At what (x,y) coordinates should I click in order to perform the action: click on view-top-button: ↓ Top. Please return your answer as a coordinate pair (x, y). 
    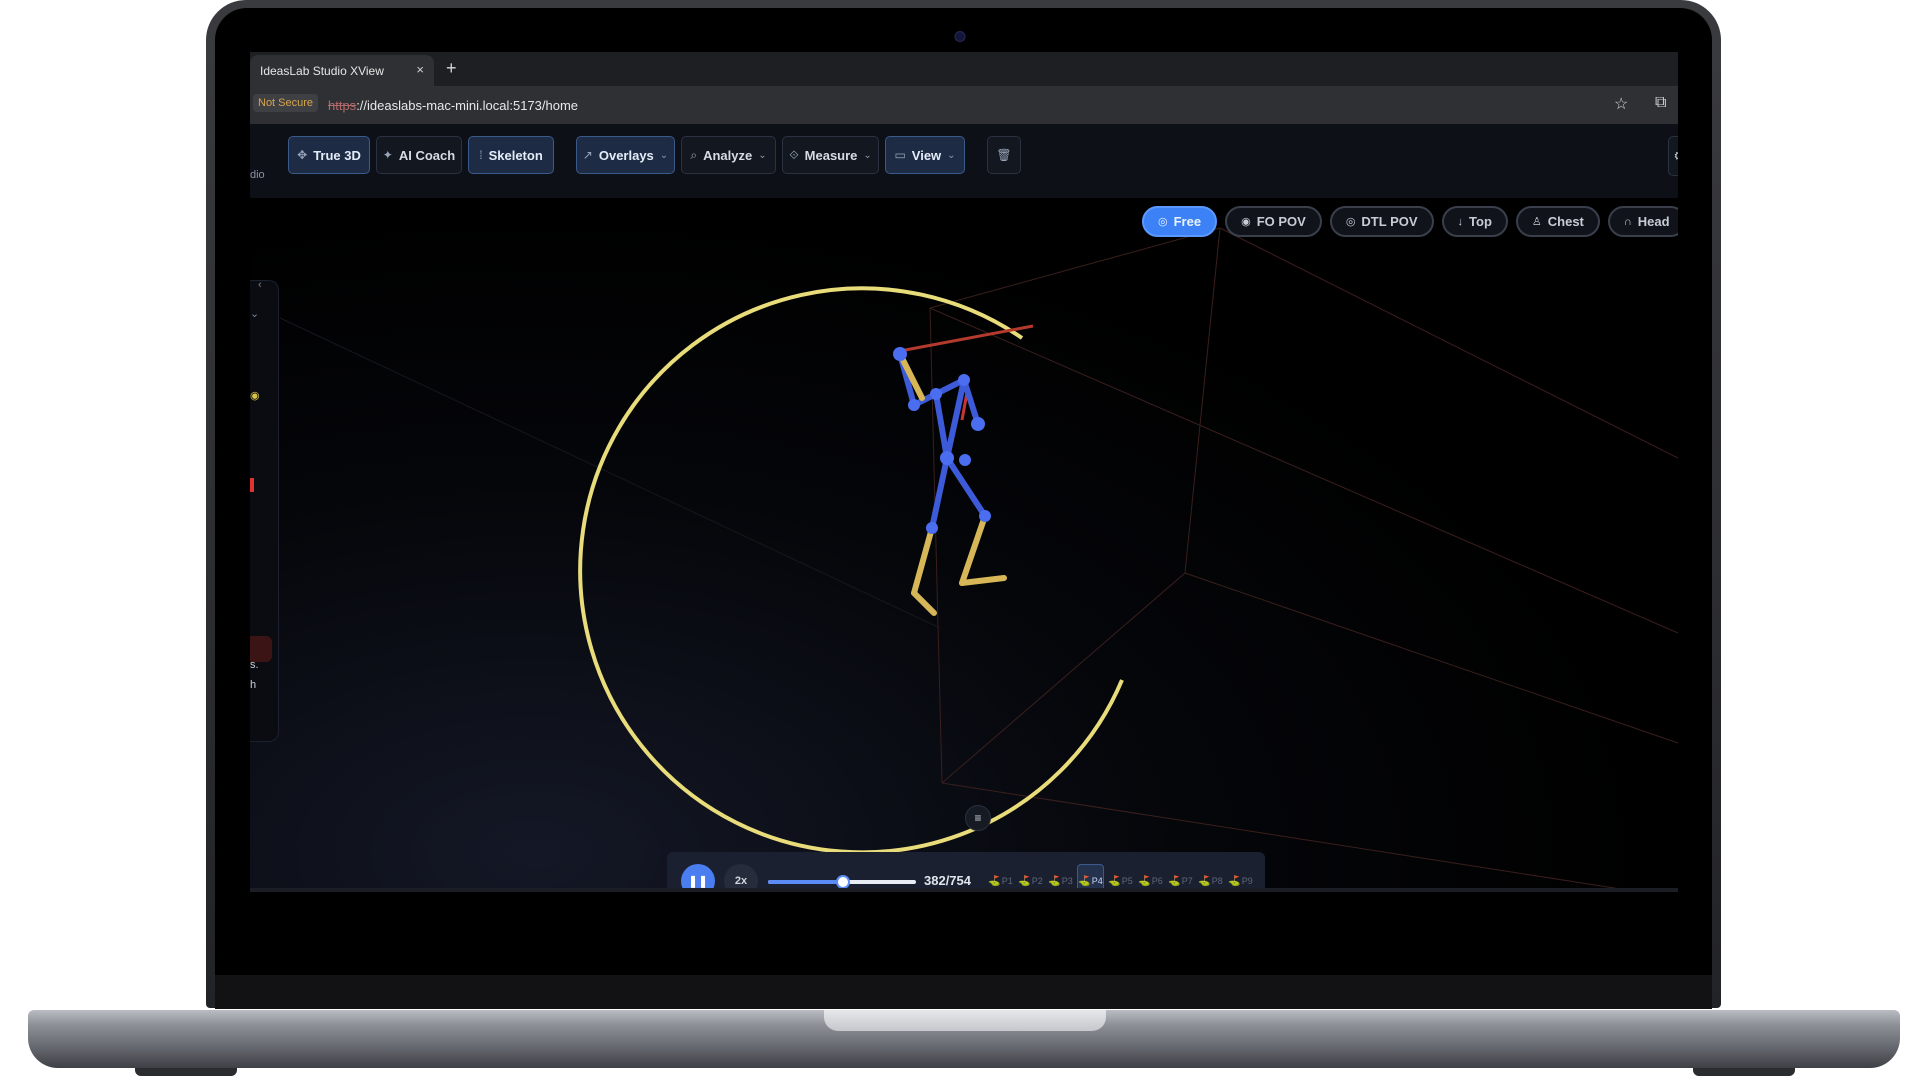
    Looking at the image, I should click on (1474, 221).